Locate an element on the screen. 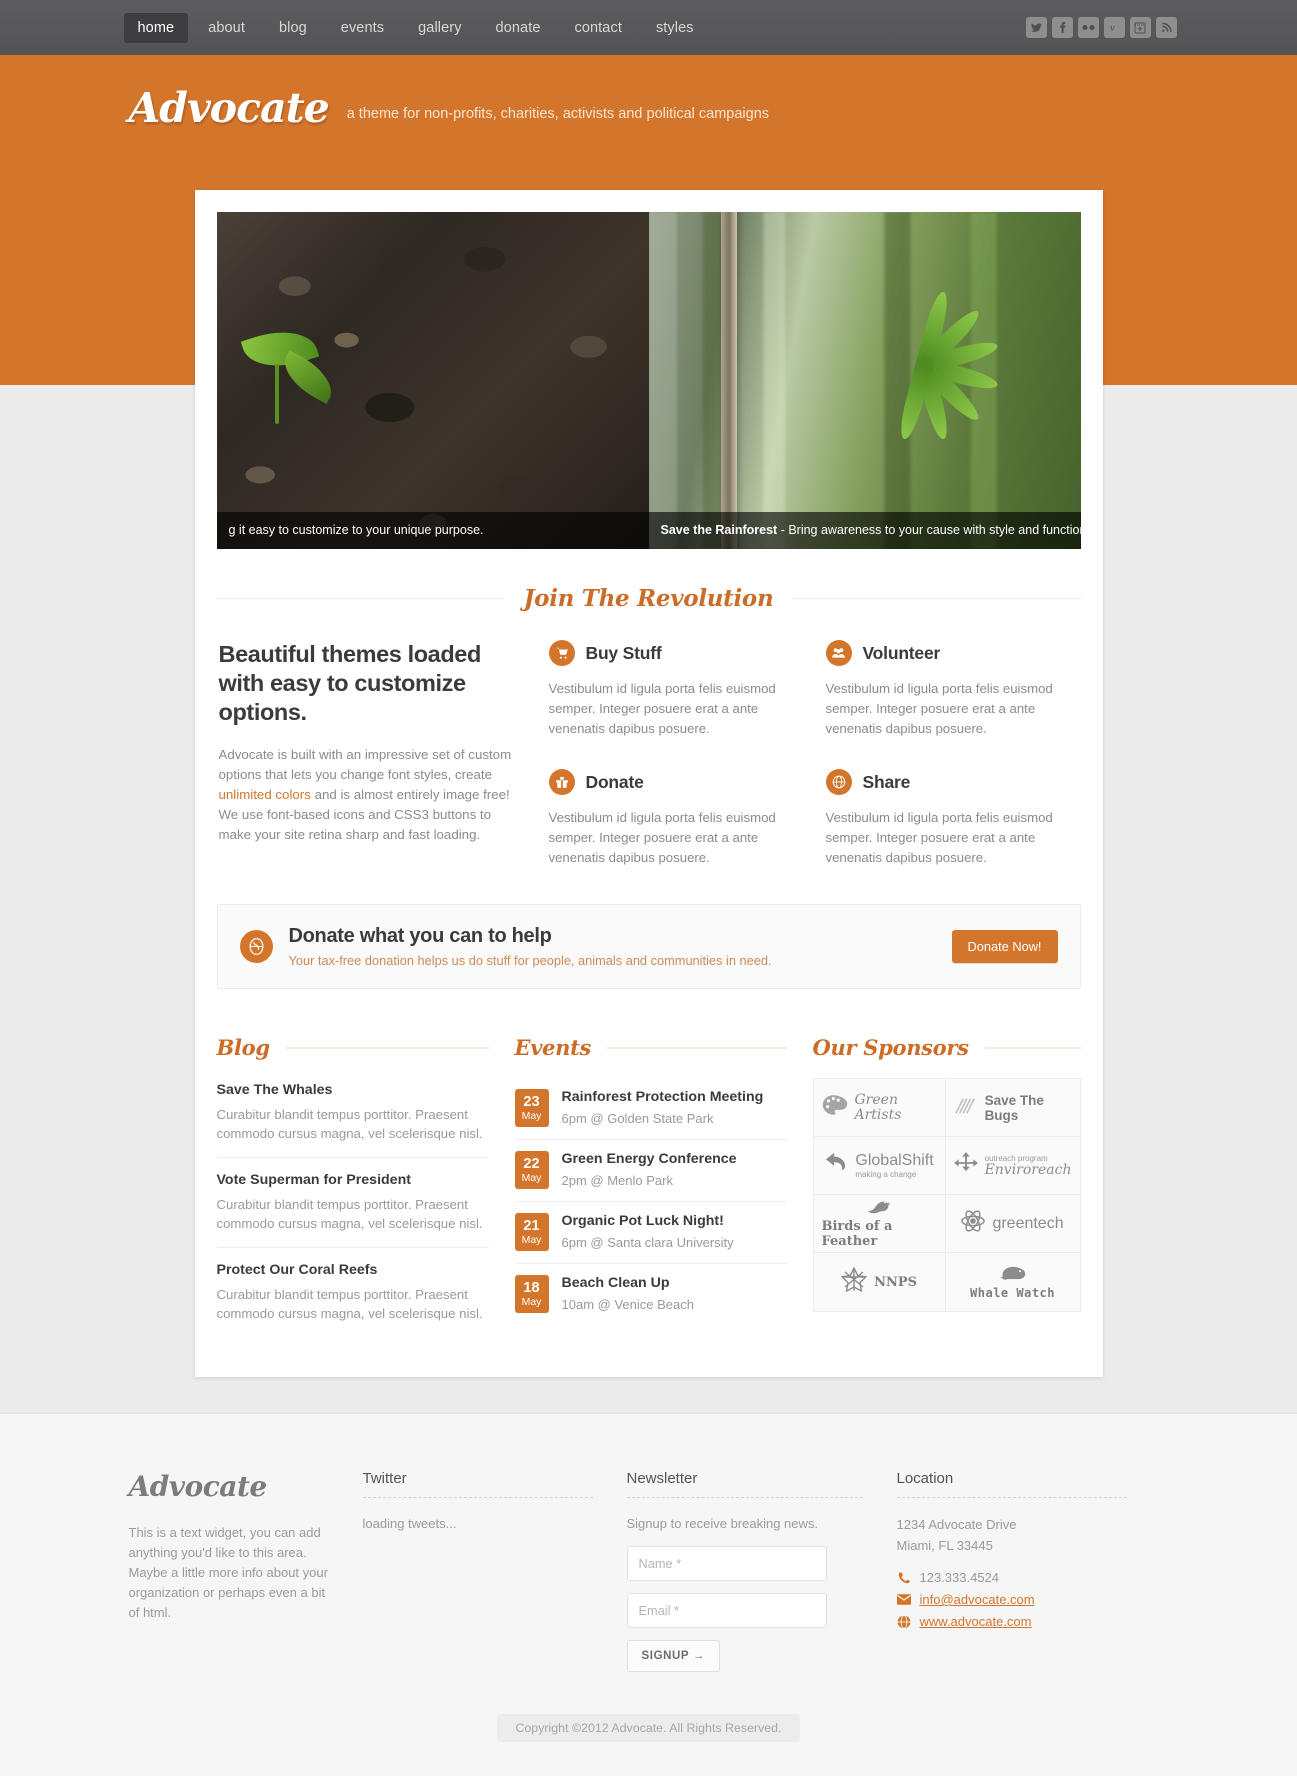  blog-post-title: Vote Superman for President is located at coordinates (353, 1180).